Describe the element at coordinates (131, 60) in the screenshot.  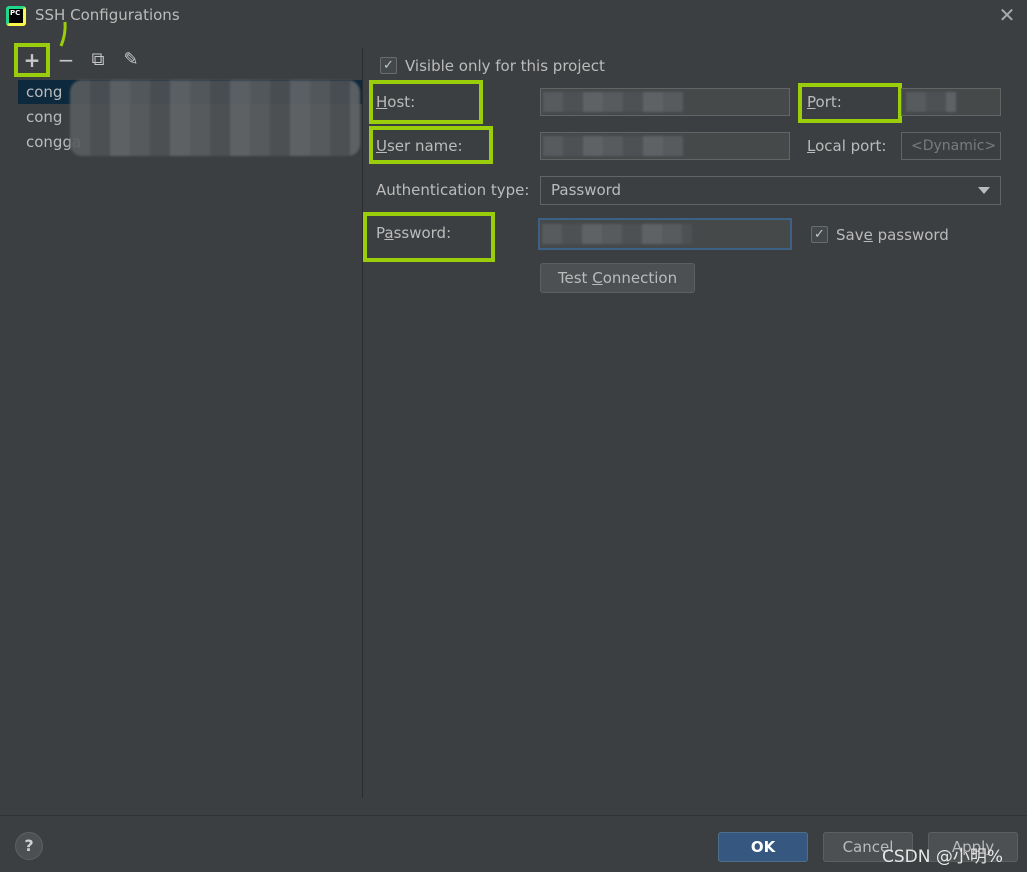
I see `edit-button: ✎` at that location.